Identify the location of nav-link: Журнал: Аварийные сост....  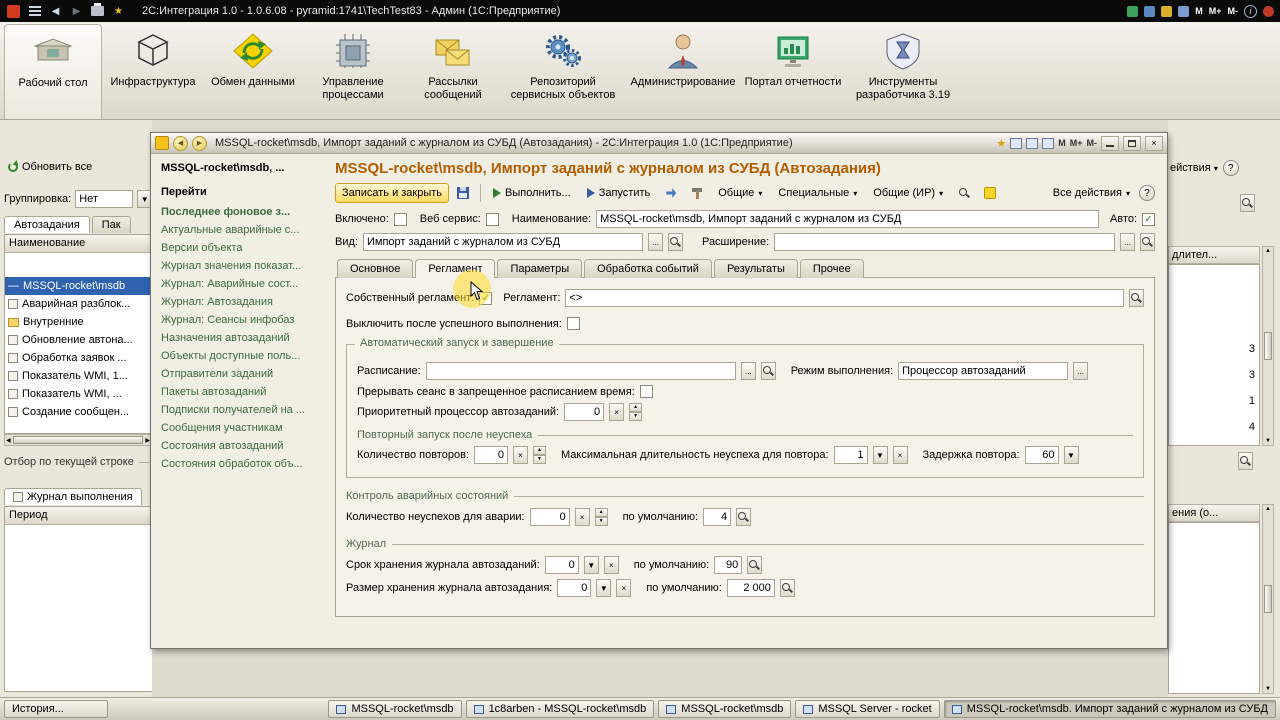
(242, 284).